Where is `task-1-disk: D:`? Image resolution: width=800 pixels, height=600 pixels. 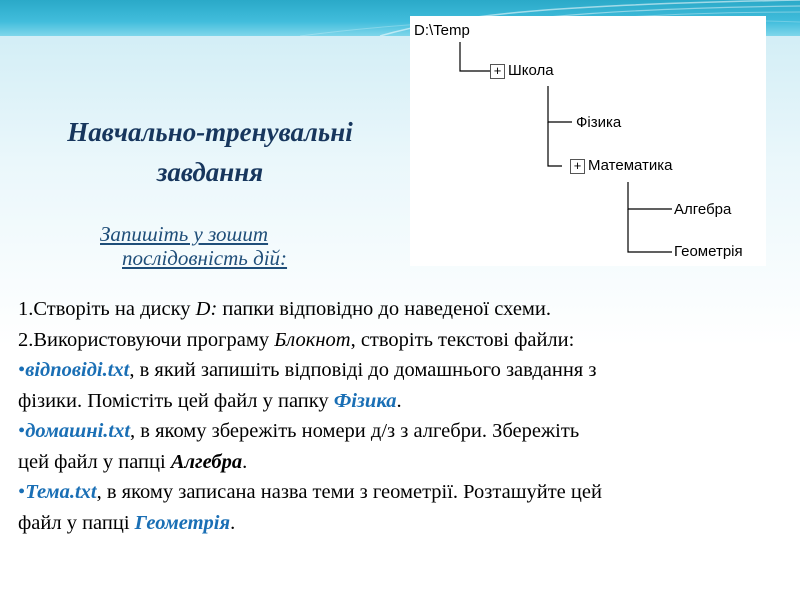 task-1-disk: D: is located at coordinates (206, 309).